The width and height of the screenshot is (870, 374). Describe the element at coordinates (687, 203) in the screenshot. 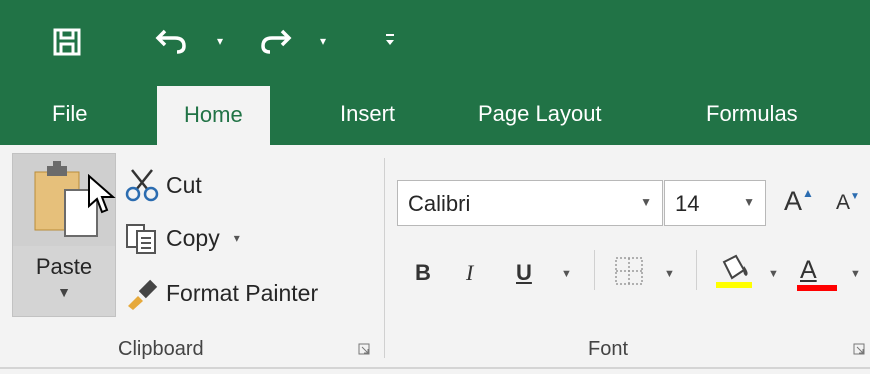

I see `font-size-value: 14` at that location.